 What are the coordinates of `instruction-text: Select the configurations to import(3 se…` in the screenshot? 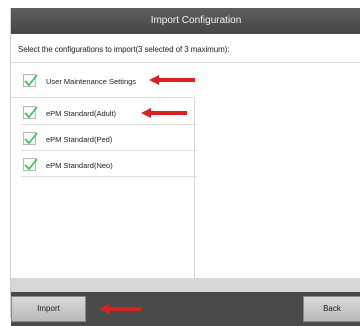 It's located at (124, 49).